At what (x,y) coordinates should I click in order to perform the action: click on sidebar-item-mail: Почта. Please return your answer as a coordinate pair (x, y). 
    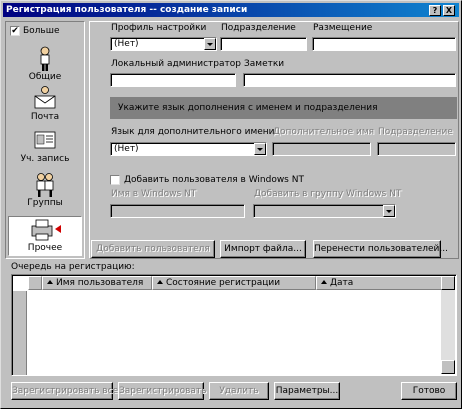
    Looking at the image, I should click on (45, 106).